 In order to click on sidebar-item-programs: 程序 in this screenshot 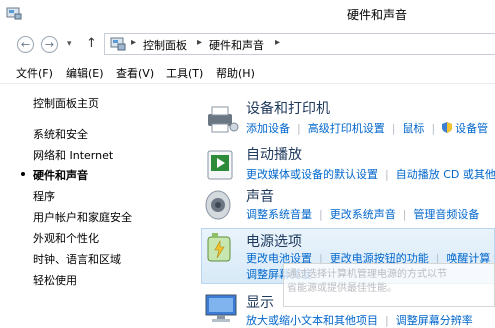, I will do `click(44, 196)`.